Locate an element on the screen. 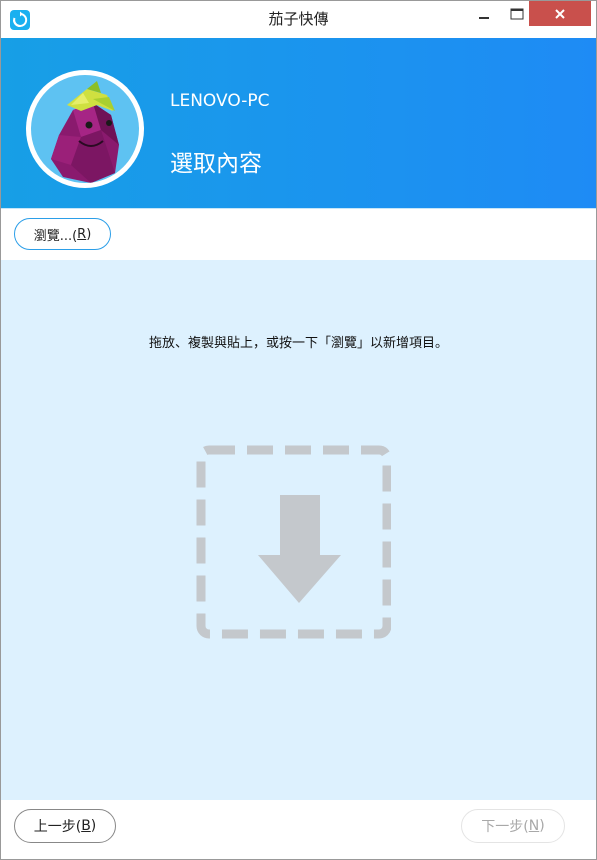  toolbar: 瀏覽...(R) is located at coordinates (298, 234).